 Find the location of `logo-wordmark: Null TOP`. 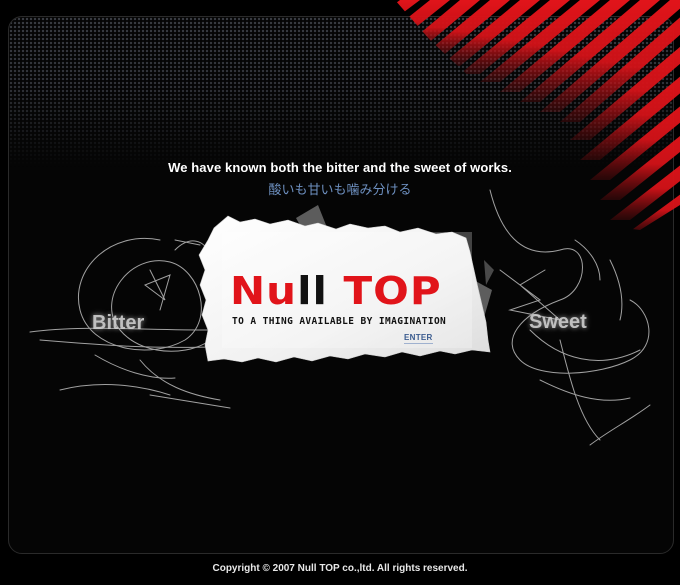

logo-wordmark: Null TOP is located at coordinates (336, 291).